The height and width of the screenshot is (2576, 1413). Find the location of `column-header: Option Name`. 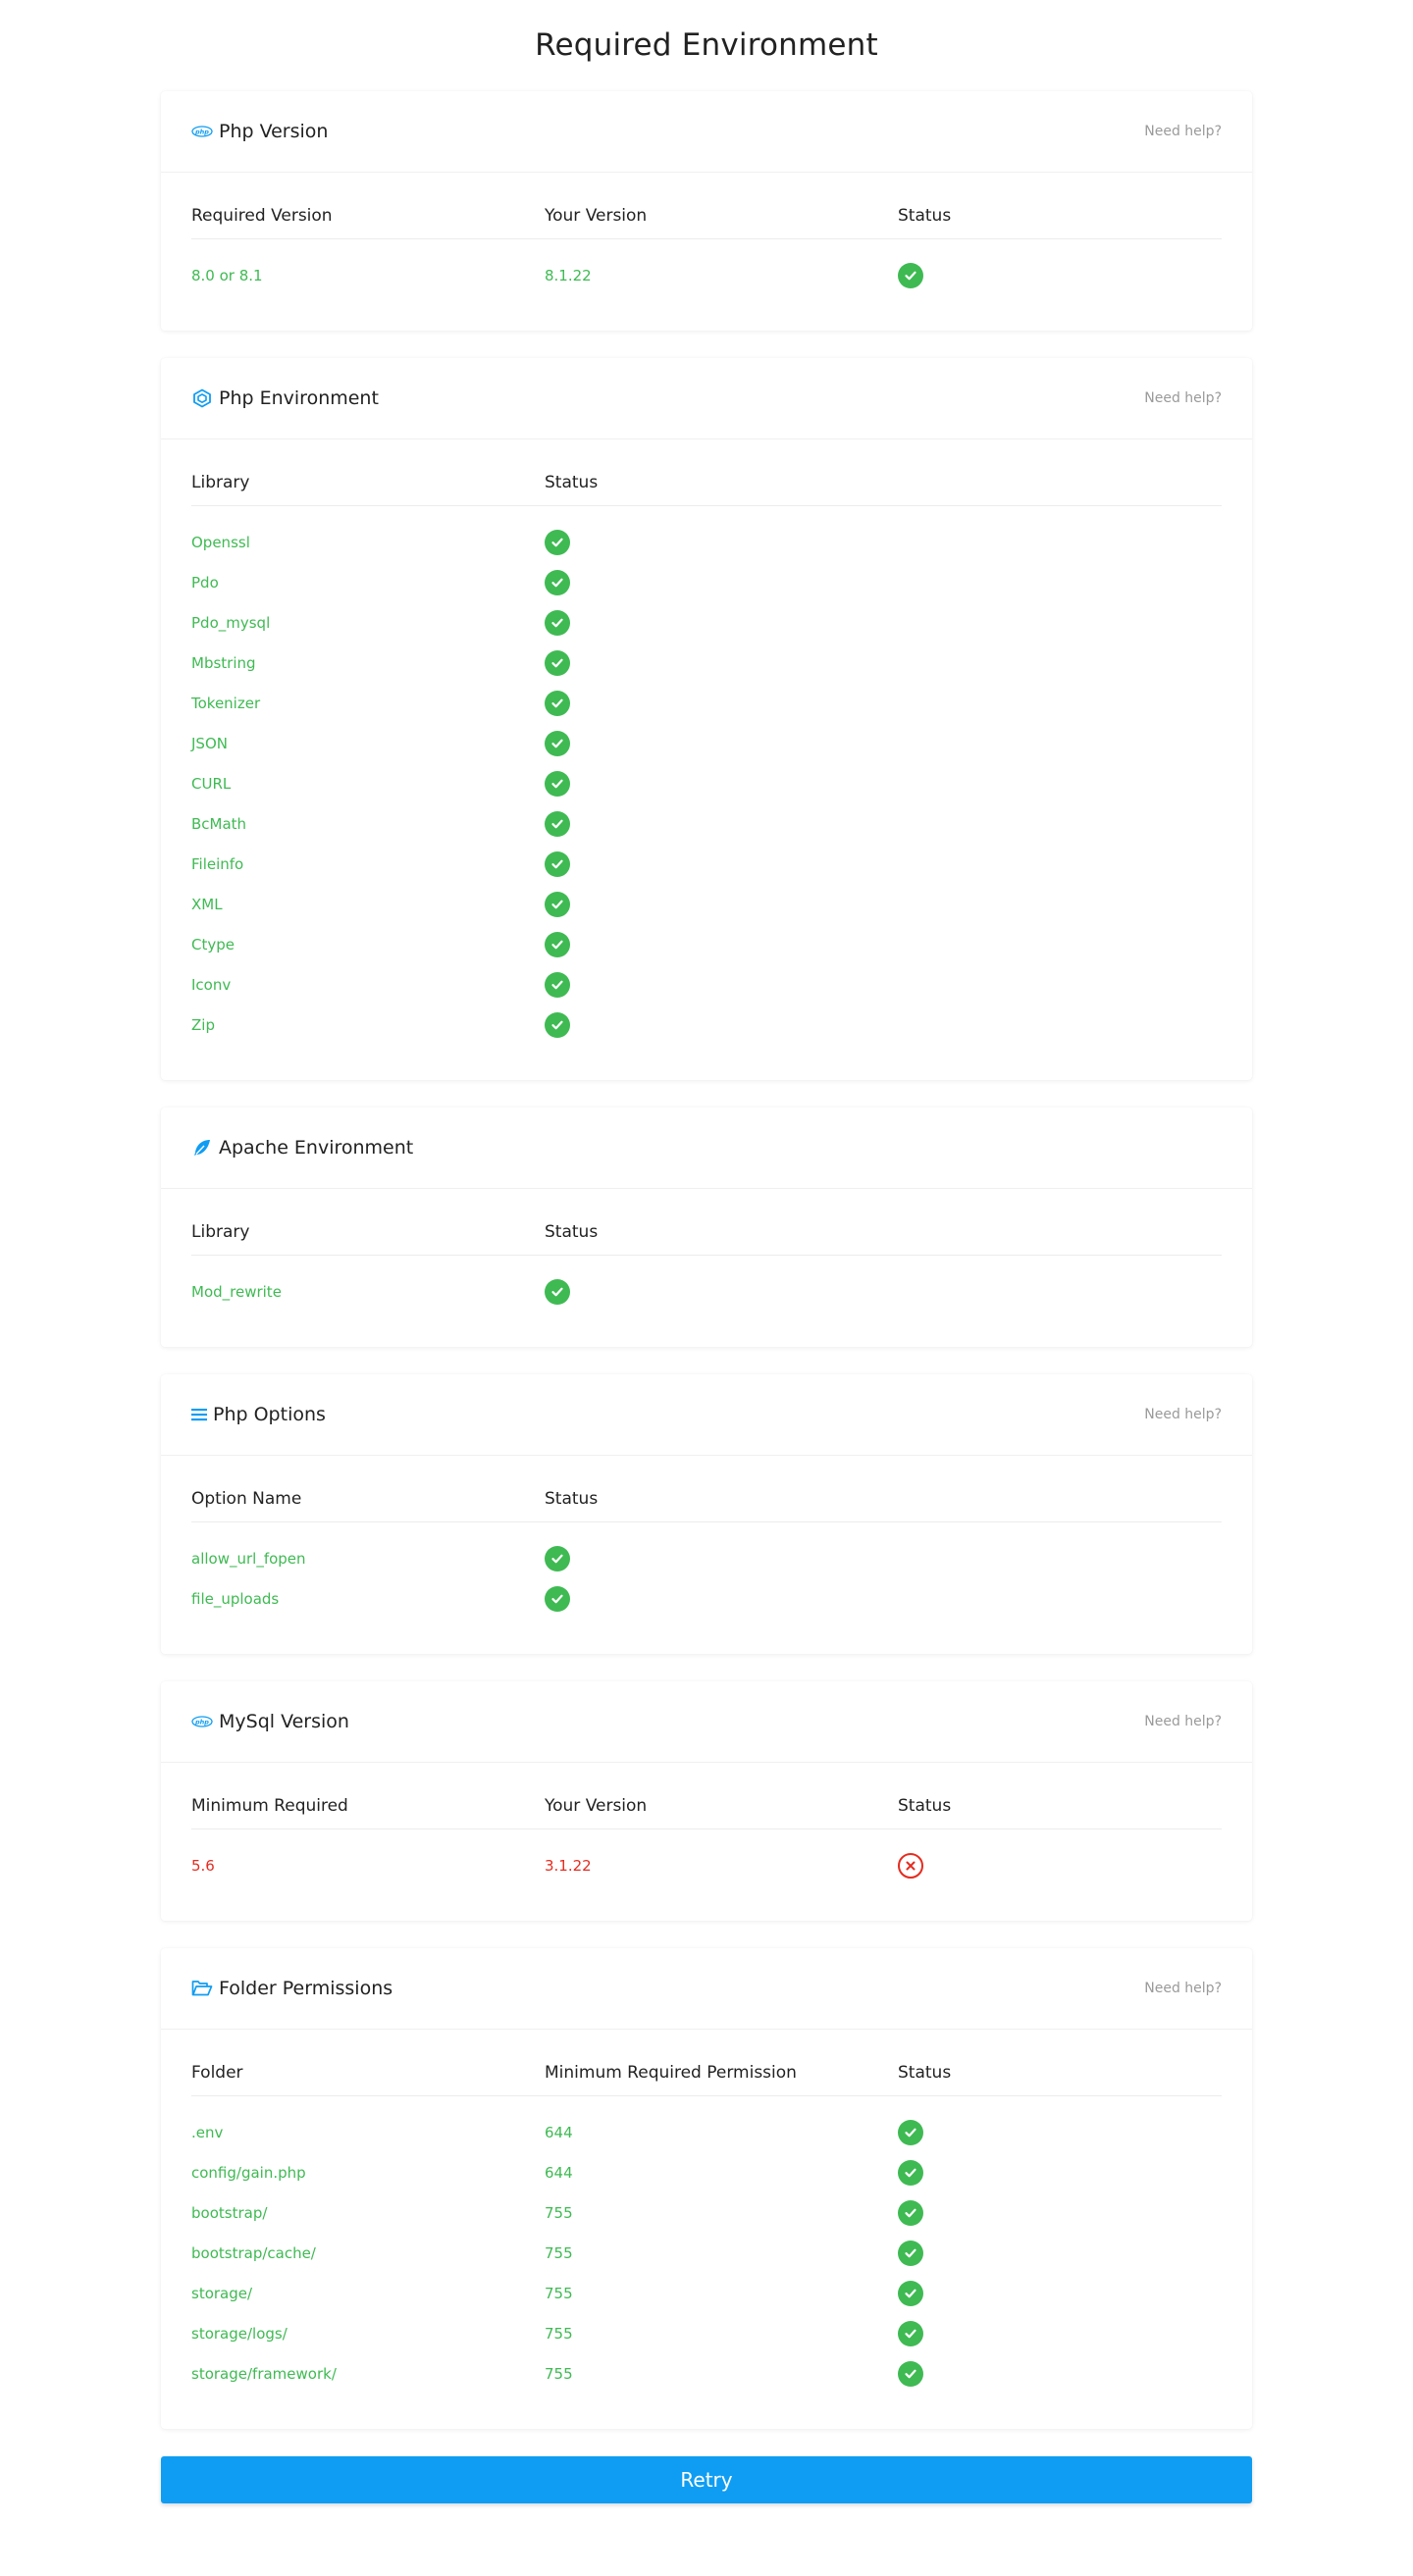

column-header: Option Name is located at coordinates (246, 1499).